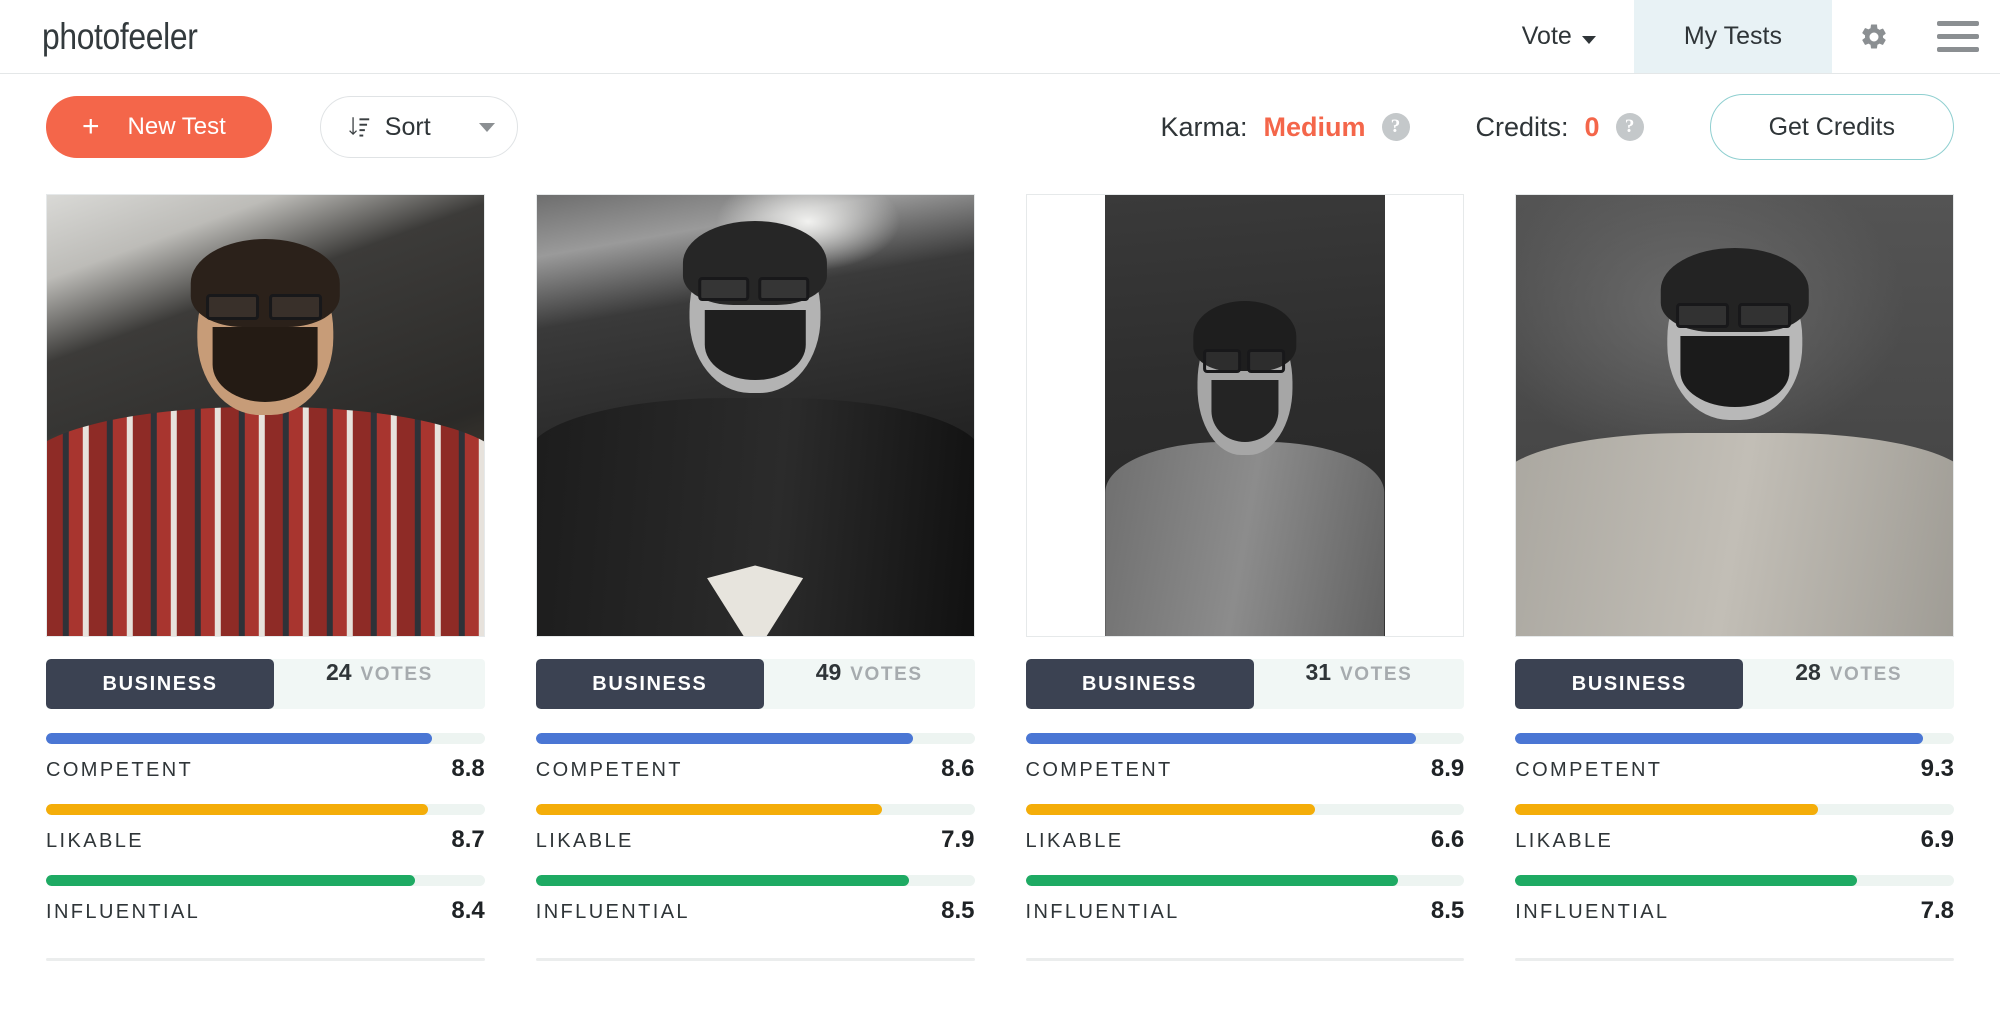  Describe the element at coordinates (853, 36) in the screenshot. I see `header-spacer` at that location.